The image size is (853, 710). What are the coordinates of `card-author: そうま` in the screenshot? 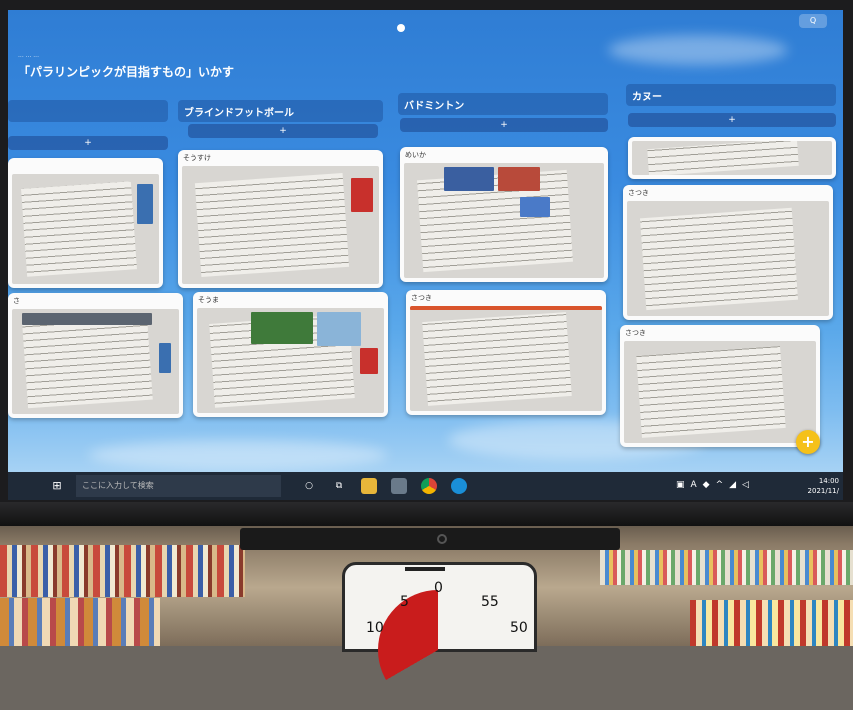 It's located at (208, 300).